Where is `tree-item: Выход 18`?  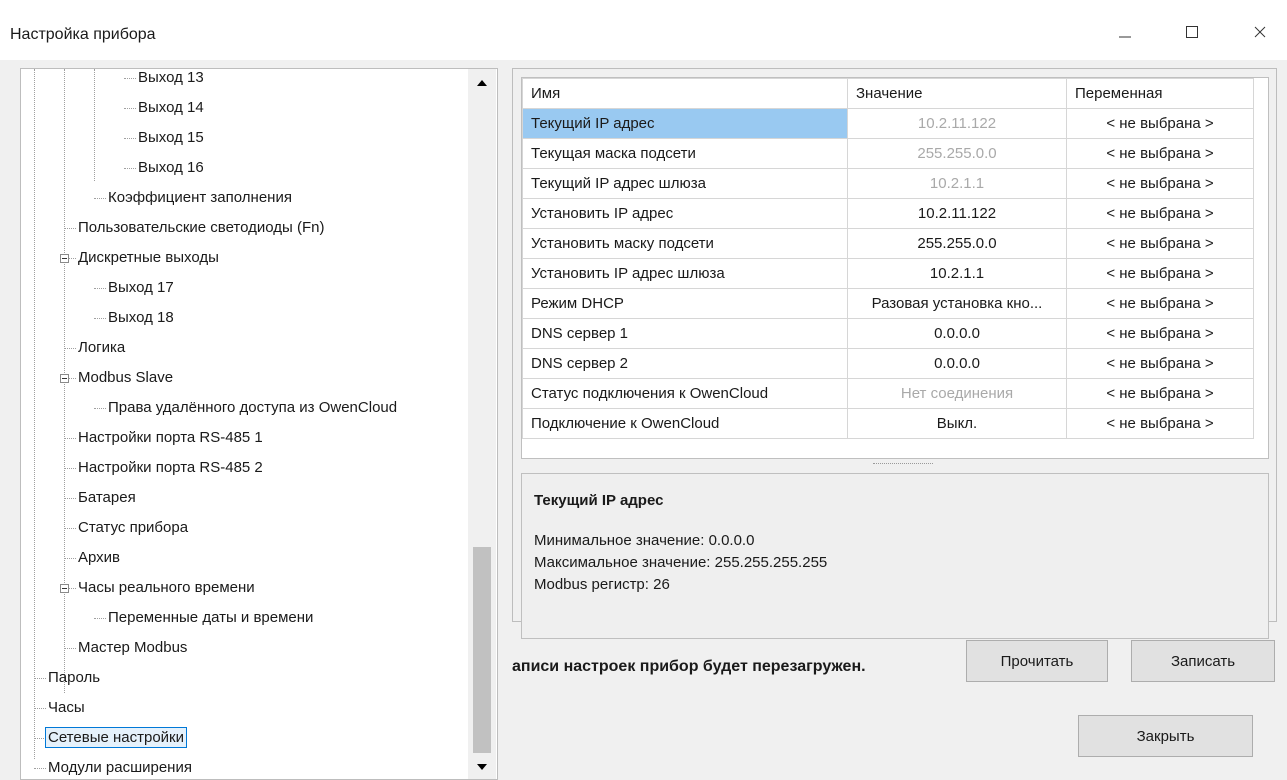 tree-item: Выход 18 is located at coordinates (141, 318).